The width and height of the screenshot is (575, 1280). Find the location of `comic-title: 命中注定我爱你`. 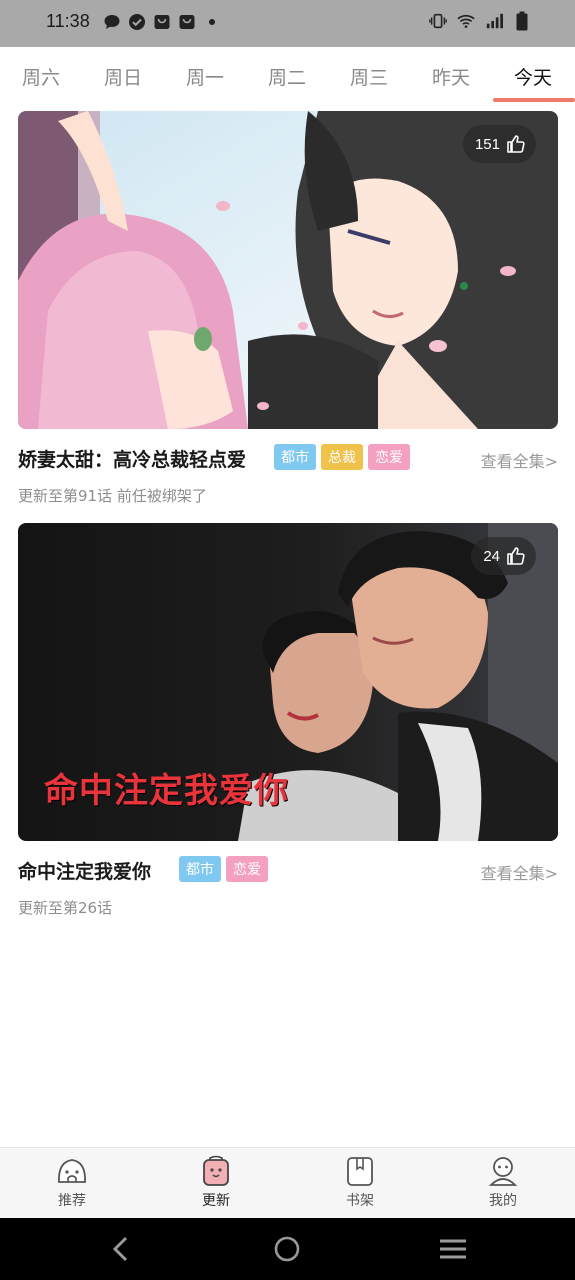

comic-title: 命中注定我爱你 is located at coordinates (84, 870).